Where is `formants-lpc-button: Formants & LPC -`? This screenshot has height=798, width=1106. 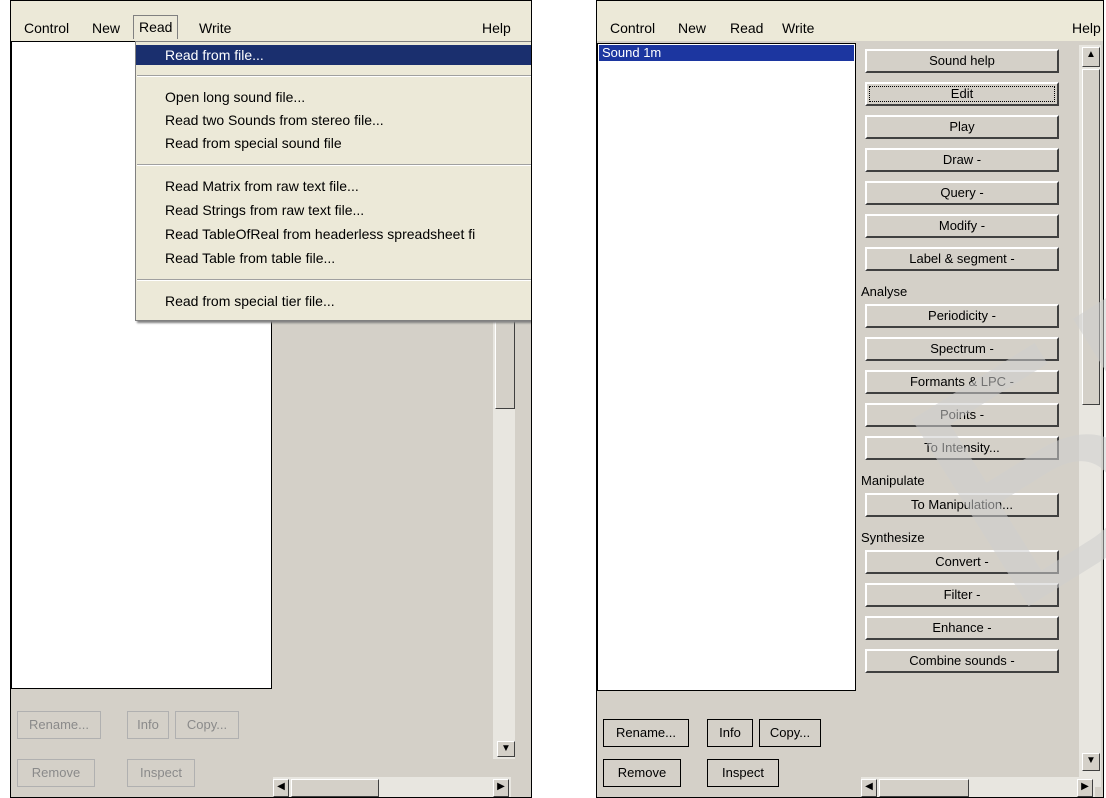
formants-lpc-button: Formants & LPC - is located at coordinates (962, 382).